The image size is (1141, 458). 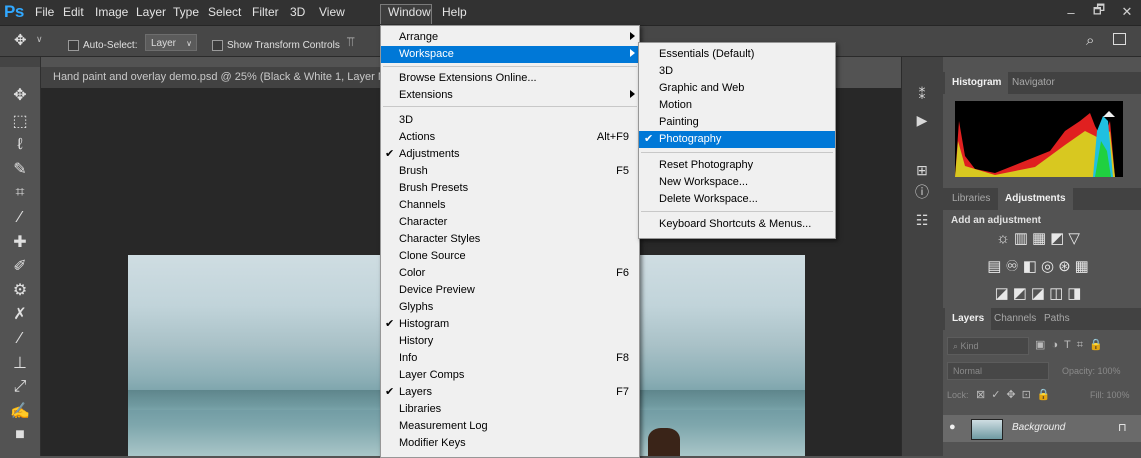 I want to click on window-menu-item-actions: Actions Alt+F9, so click(x=510, y=137).